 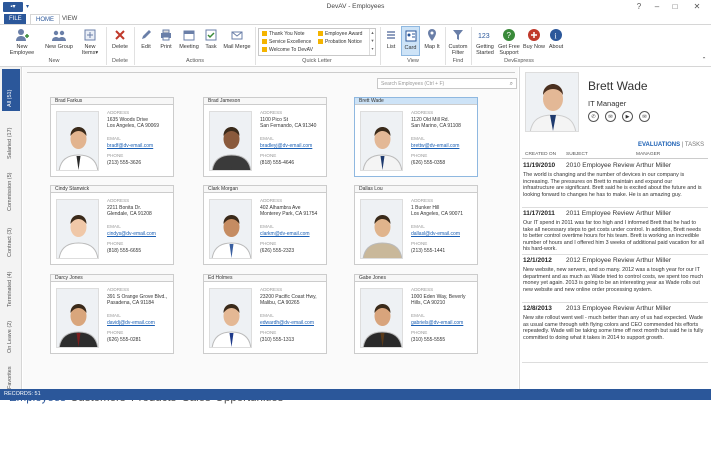 What do you see at coordinates (540, 154) in the screenshot?
I see `column-created-on: CREATED ON` at bounding box center [540, 154].